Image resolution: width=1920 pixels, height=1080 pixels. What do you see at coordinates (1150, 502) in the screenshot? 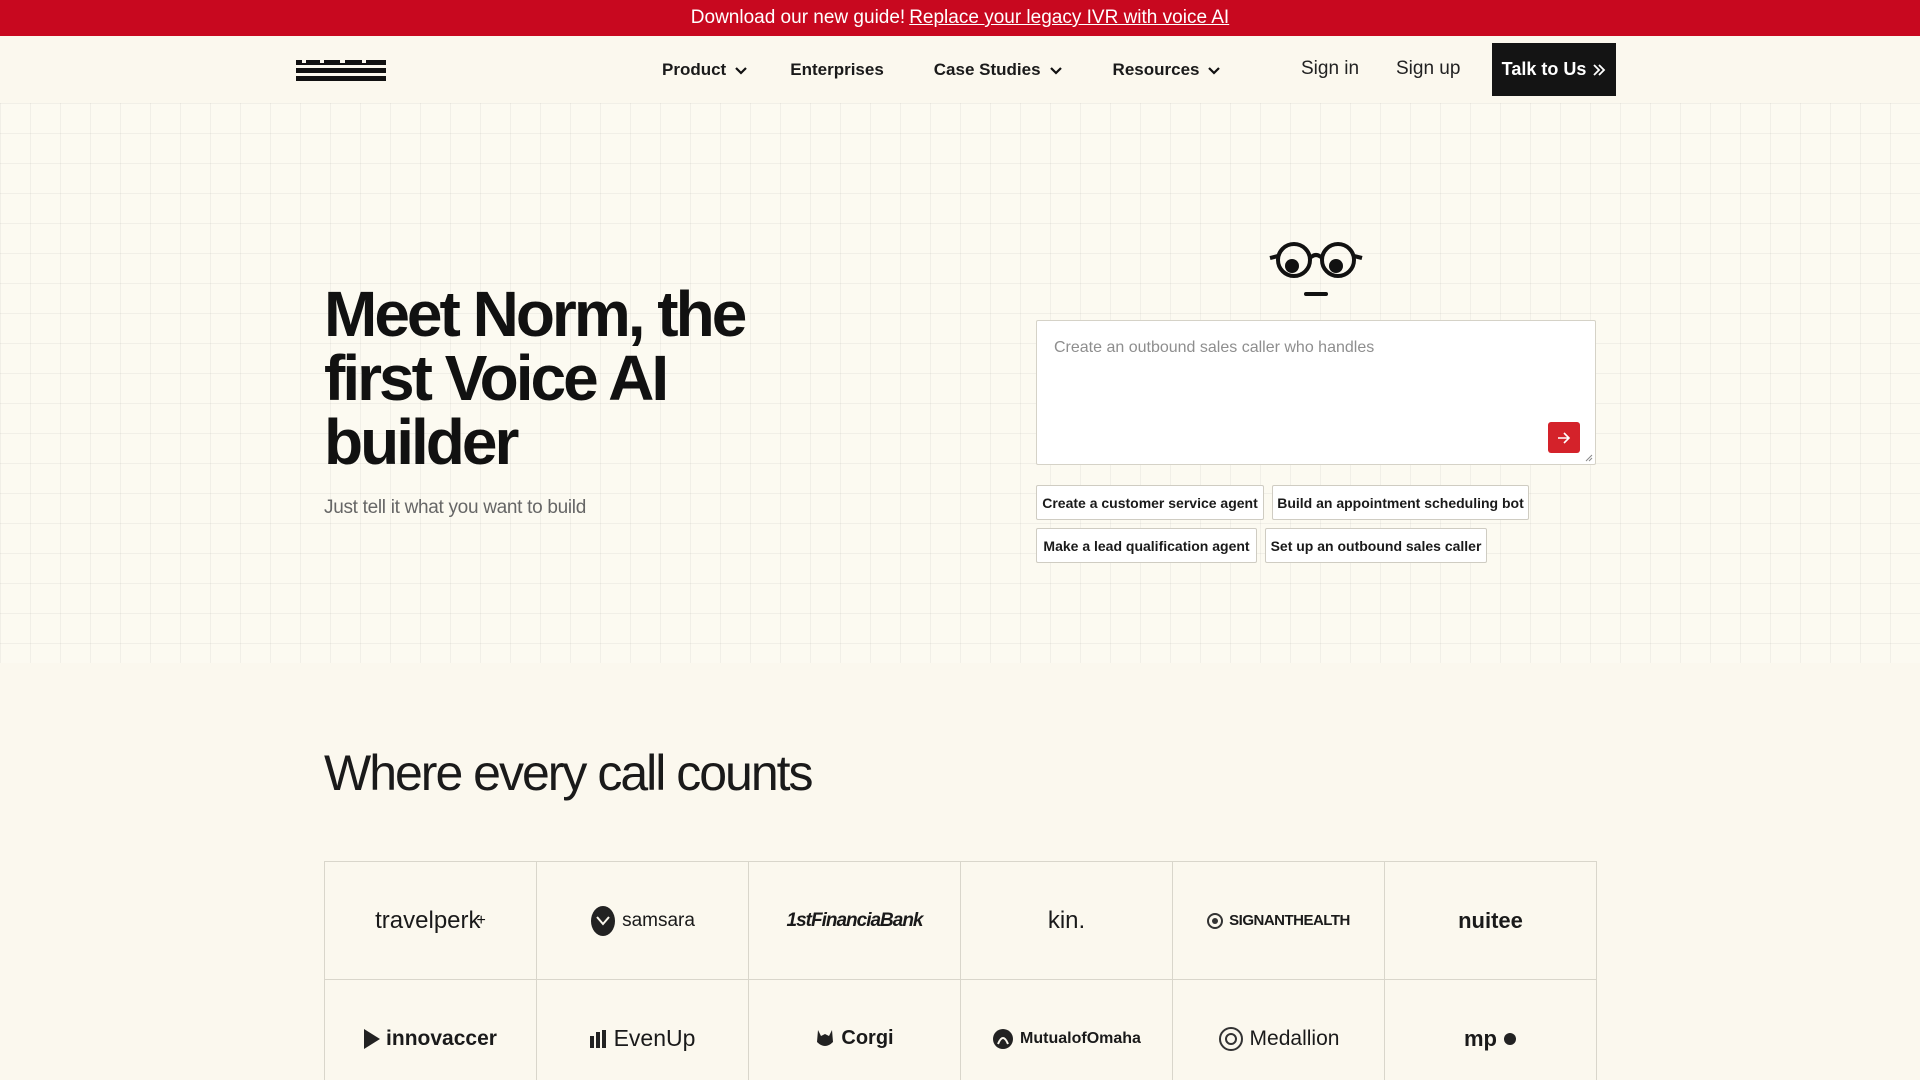
I see `suggestion-chip-customer-service: Create a customer service agent` at bounding box center [1150, 502].